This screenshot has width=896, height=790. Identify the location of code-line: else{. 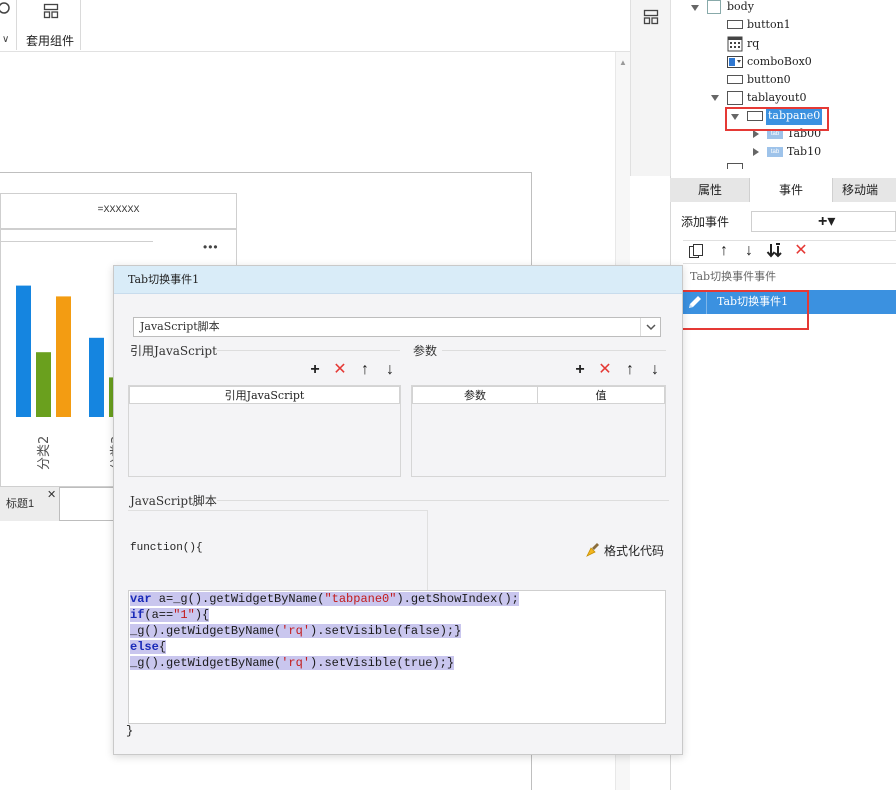
(148, 647).